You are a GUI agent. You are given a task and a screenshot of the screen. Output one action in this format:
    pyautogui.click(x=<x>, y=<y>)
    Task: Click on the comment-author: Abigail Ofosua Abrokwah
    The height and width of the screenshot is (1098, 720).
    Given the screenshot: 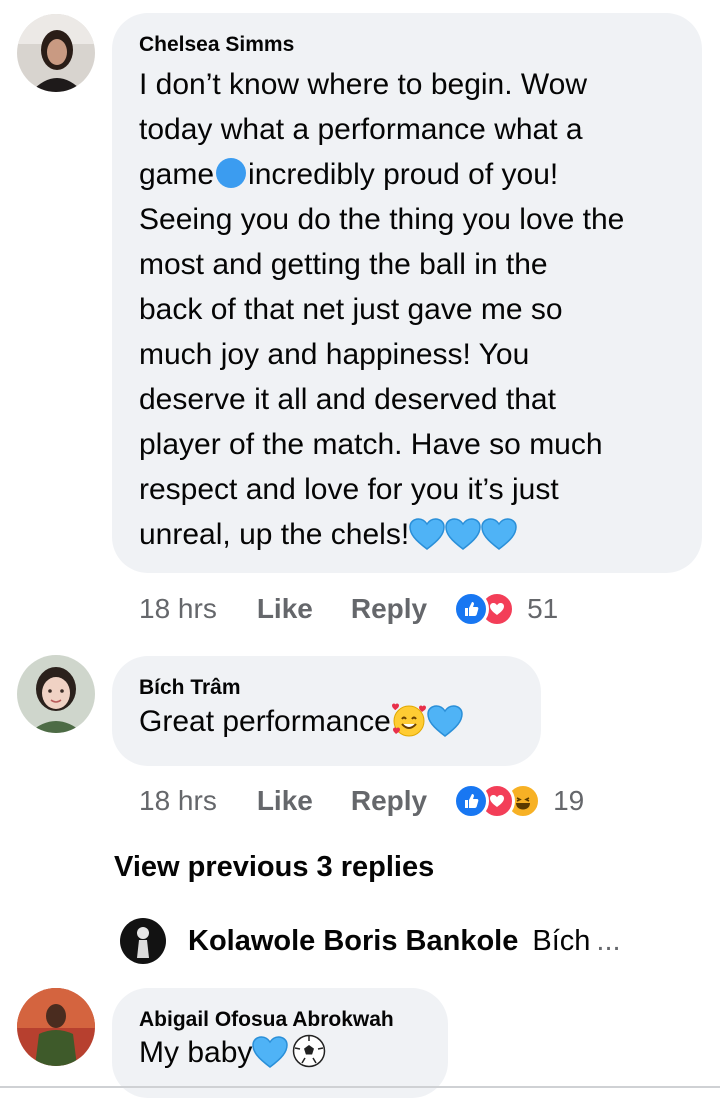 What is the action you would take?
    pyautogui.click(x=280, y=1020)
    